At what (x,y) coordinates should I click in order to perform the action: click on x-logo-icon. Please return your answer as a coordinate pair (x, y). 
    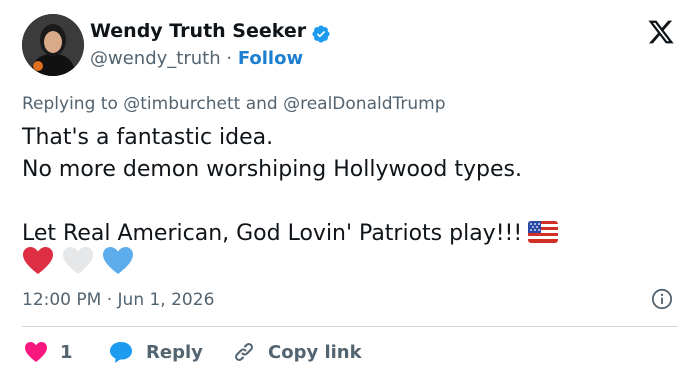
    Looking at the image, I should click on (661, 32).